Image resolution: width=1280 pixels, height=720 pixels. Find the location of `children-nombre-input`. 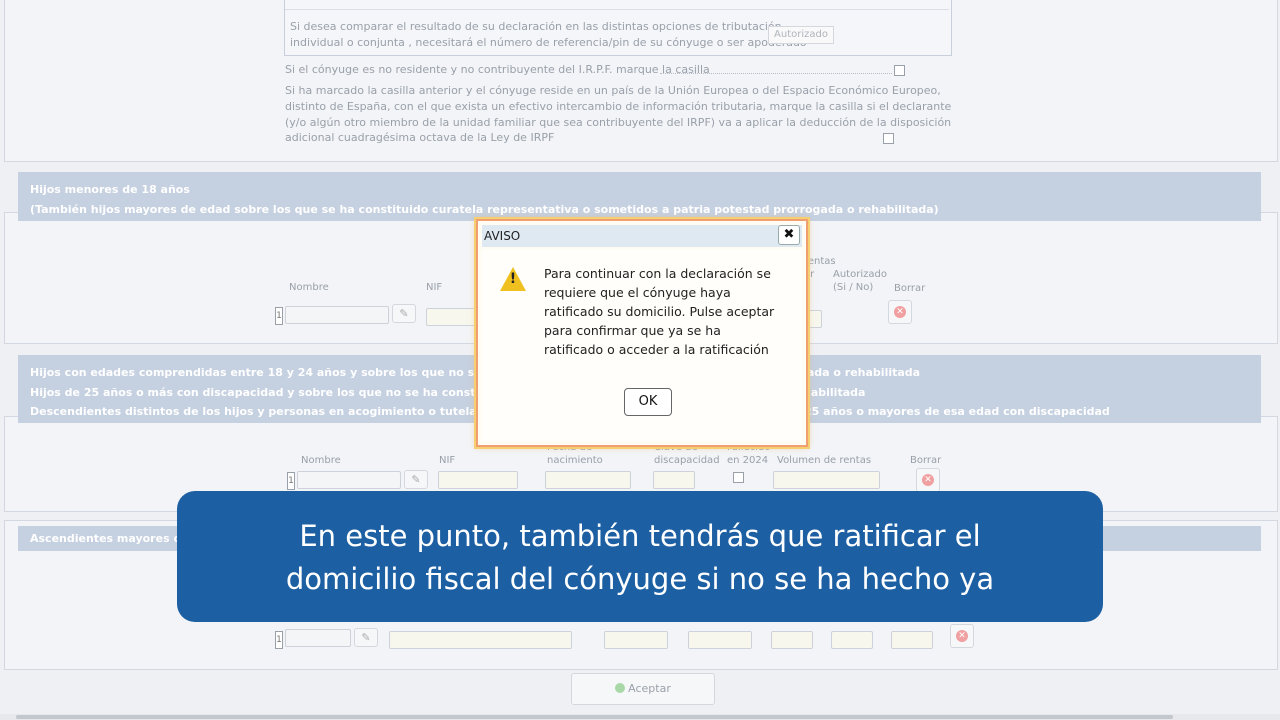

children-nombre-input is located at coordinates (337, 315).